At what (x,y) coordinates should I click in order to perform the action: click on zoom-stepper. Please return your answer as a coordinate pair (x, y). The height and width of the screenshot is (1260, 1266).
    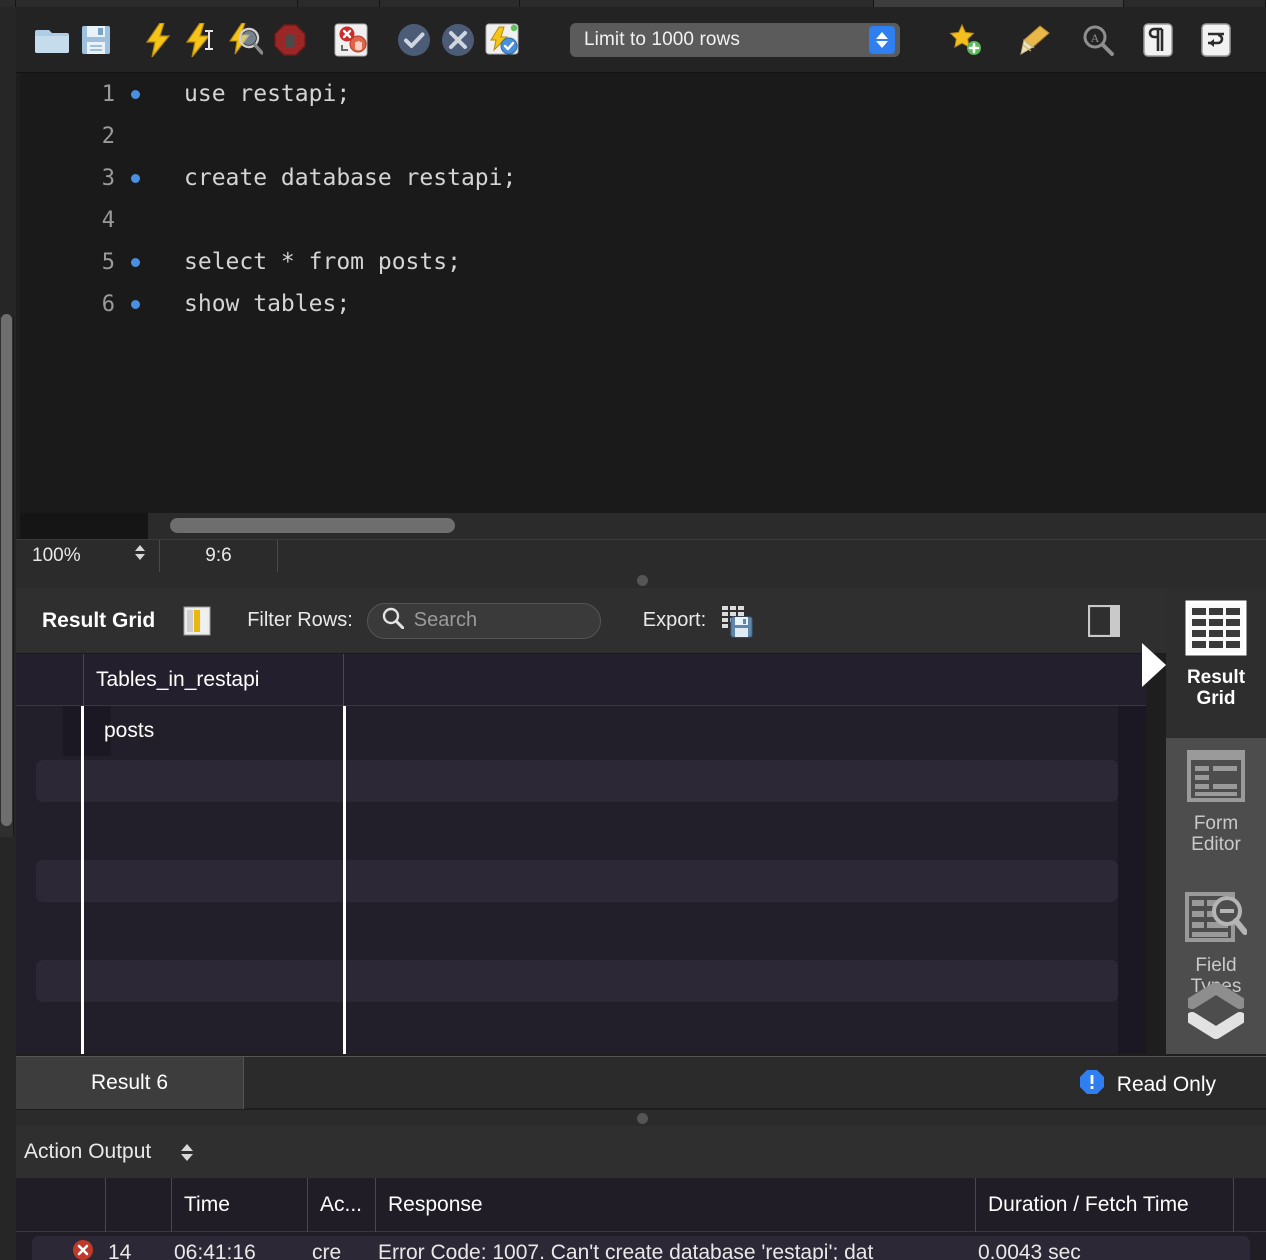
    Looking at the image, I should click on (140, 552).